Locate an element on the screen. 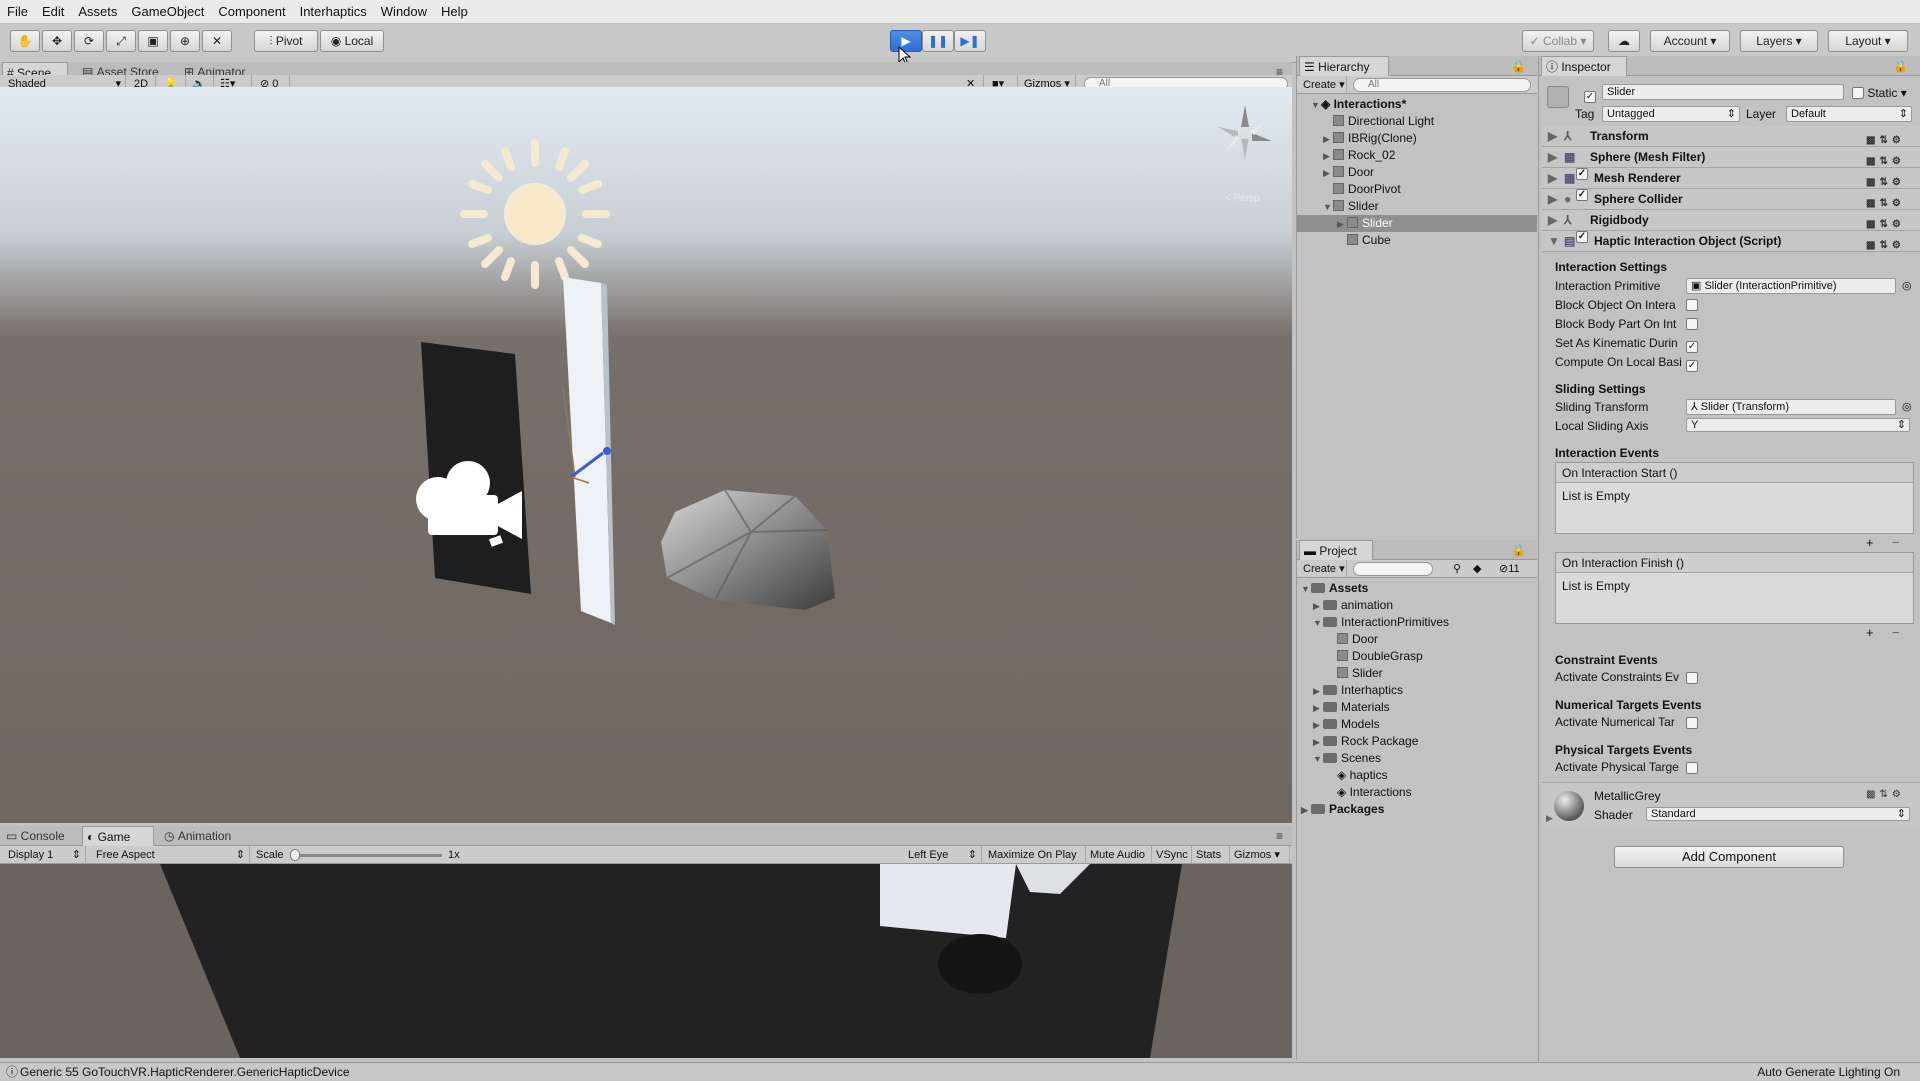 This screenshot has height=1081, width=1920. collab-dropdown: ✓ Collab ▾ is located at coordinates (1558, 41).